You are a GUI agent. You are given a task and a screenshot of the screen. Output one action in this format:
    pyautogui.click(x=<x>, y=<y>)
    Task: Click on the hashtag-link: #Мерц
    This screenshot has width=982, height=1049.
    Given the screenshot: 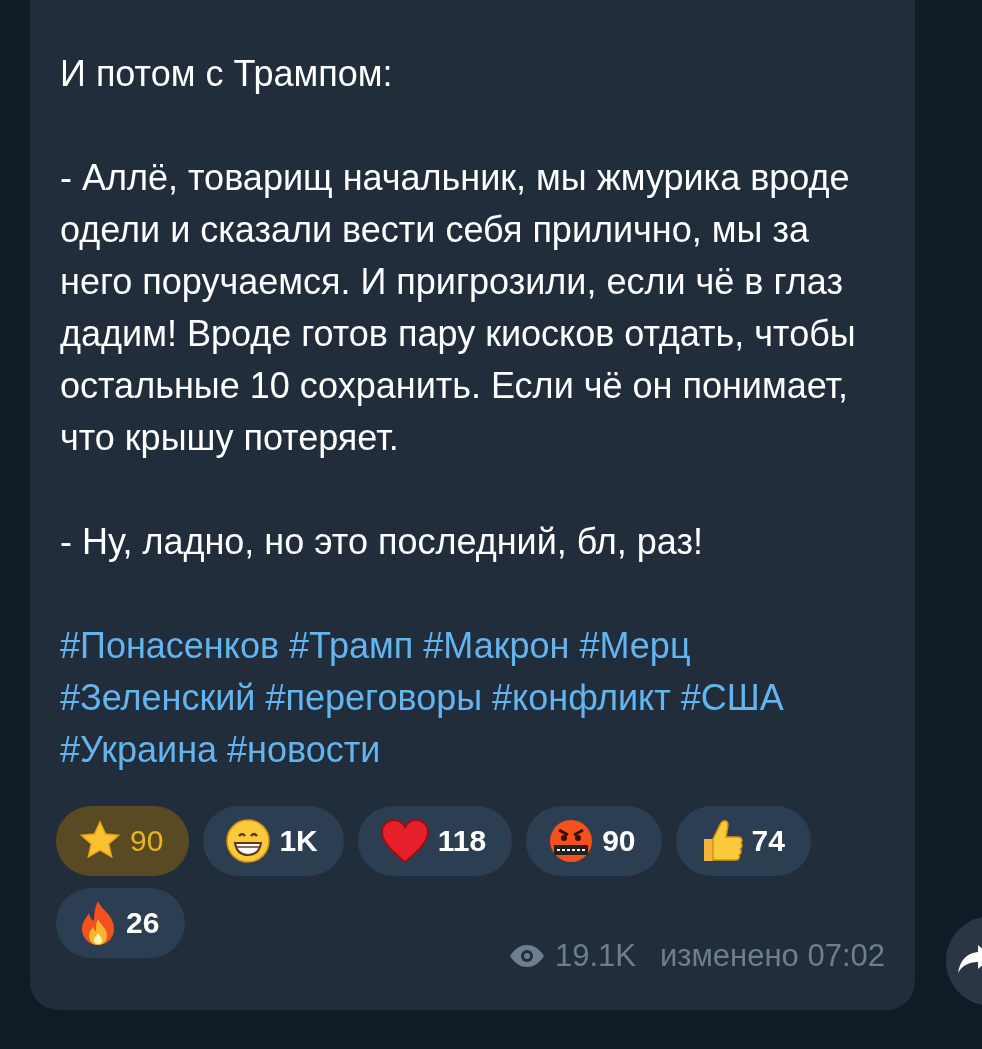 What is the action you would take?
    pyautogui.click(x=635, y=646)
    